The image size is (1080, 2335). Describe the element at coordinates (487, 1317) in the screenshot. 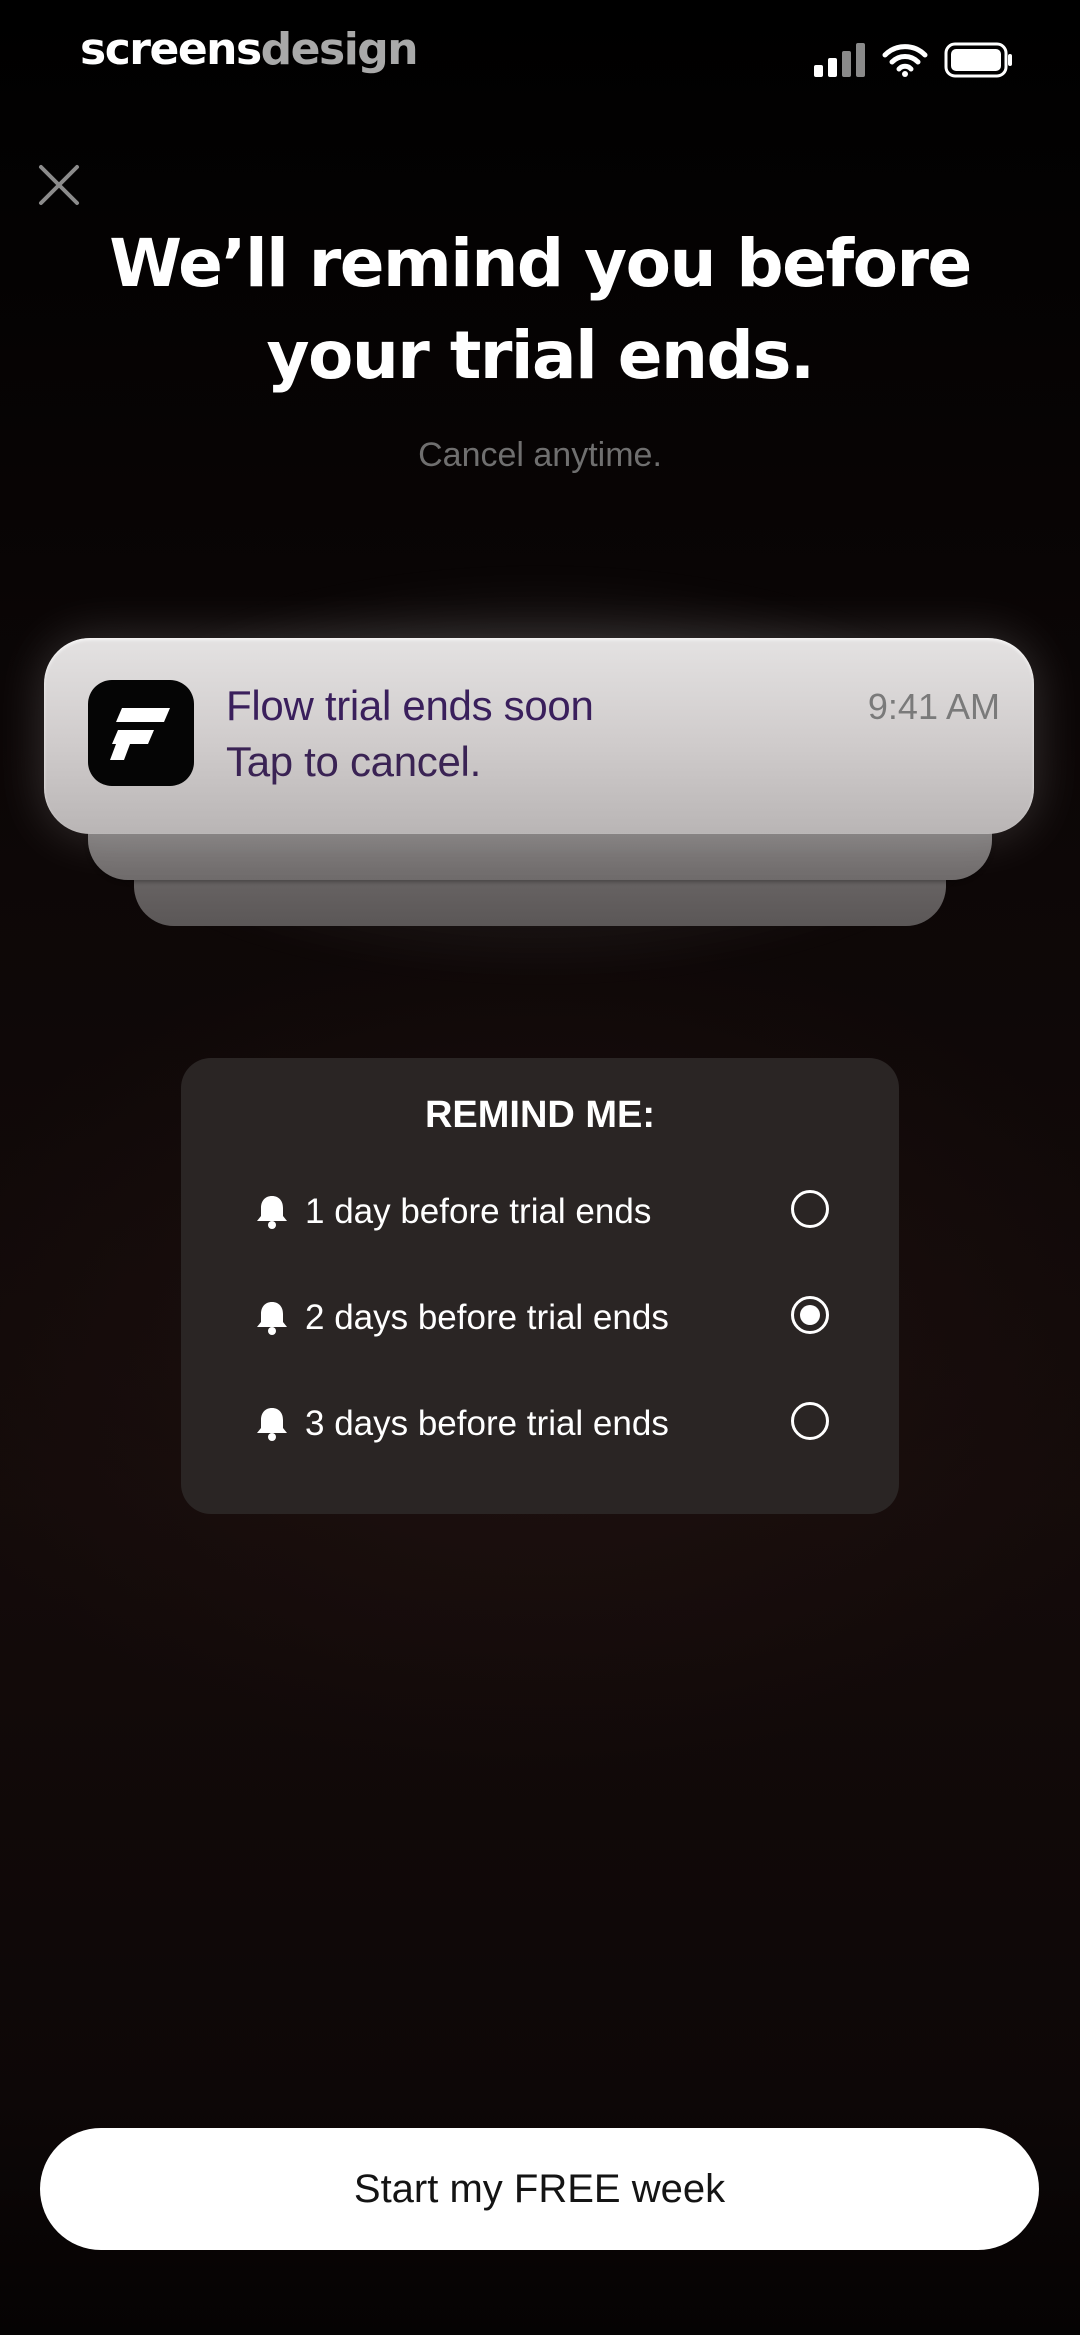

I see `reminder-option-label: 2 days before trial ends` at that location.